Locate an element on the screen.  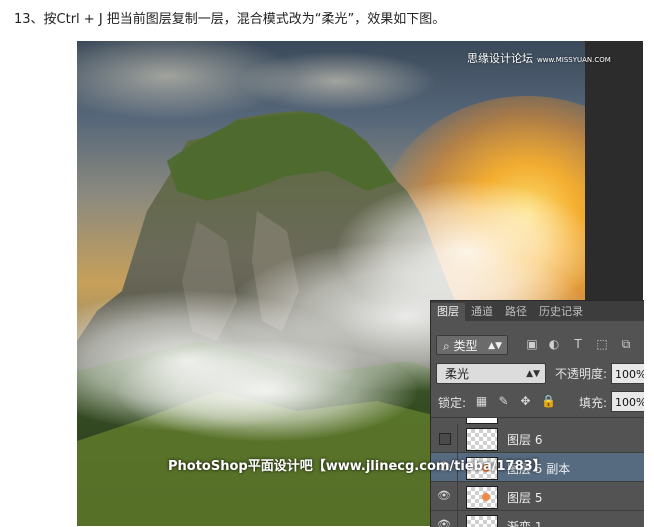
watermark-site-name: 思缘设计论坛 is located at coordinates (500, 58).